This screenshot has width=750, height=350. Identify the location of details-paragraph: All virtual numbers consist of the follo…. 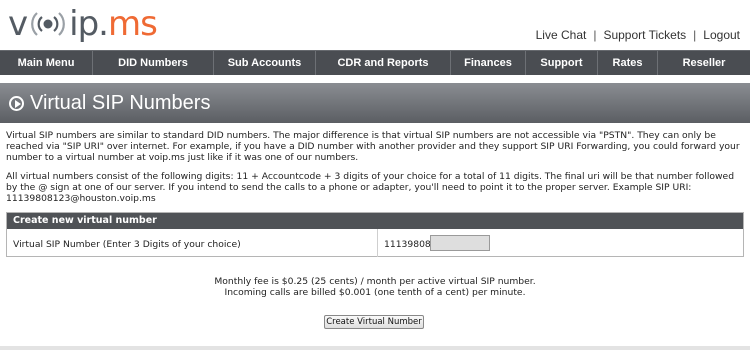
(370, 187).